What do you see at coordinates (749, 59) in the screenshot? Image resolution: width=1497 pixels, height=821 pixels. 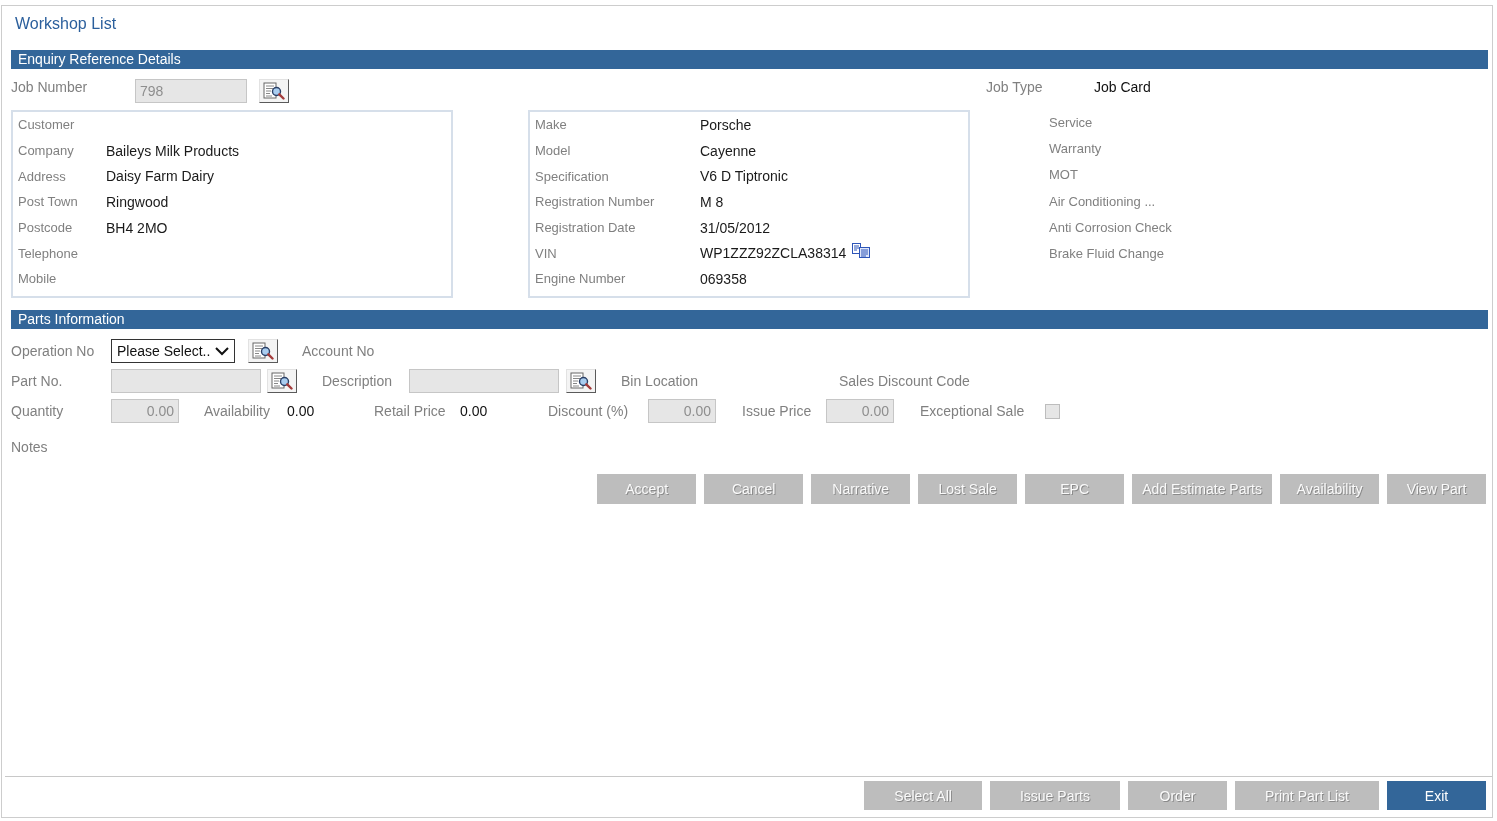 I see `section-header: Enquiry Reference Details` at bounding box center [749, 59].